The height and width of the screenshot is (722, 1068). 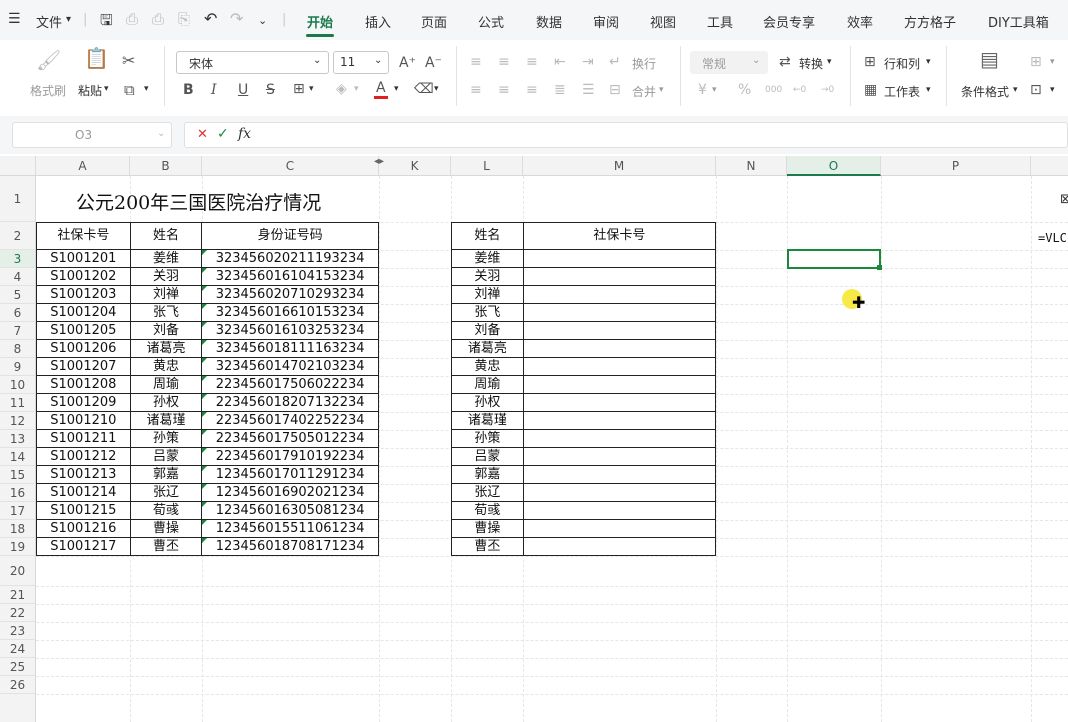 I want to click on cell-name: 张辽, so click(x=166, y=492).